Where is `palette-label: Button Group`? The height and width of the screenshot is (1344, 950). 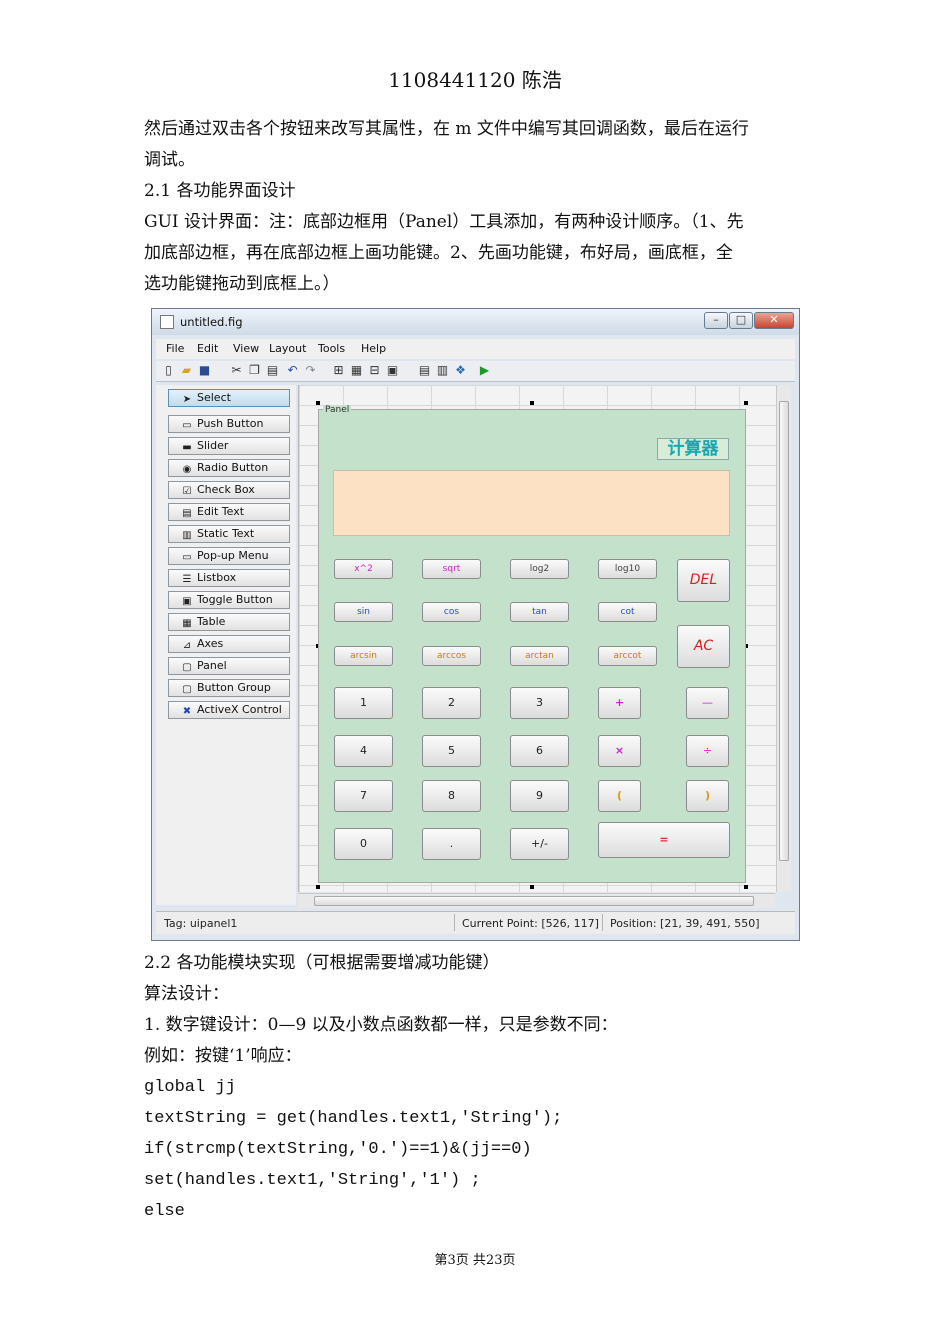
palette-label: Button Group is located at coordinates (234, 687).